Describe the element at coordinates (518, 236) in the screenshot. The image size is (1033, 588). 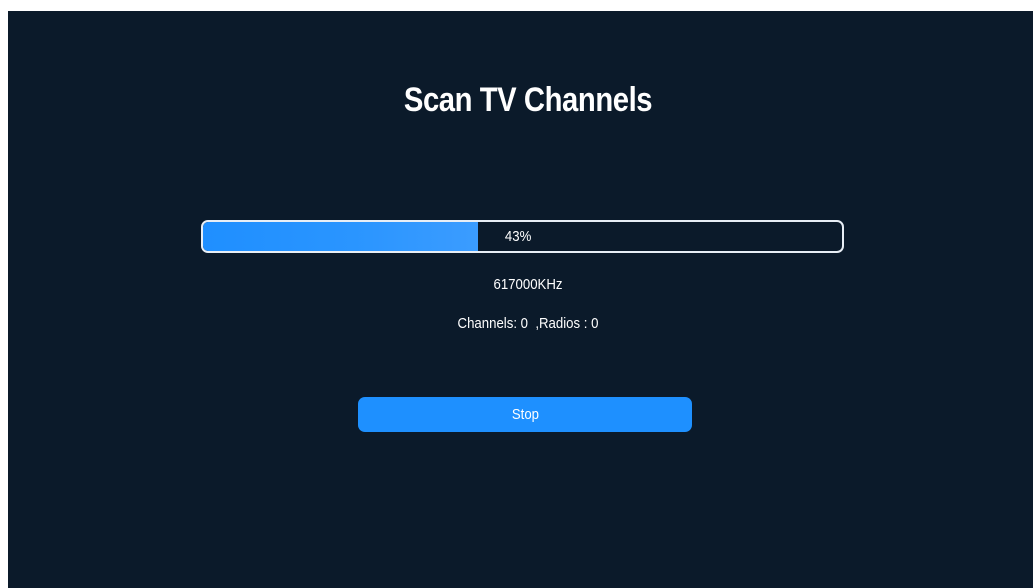
I see `progress-percent-label: 43%` at that location.